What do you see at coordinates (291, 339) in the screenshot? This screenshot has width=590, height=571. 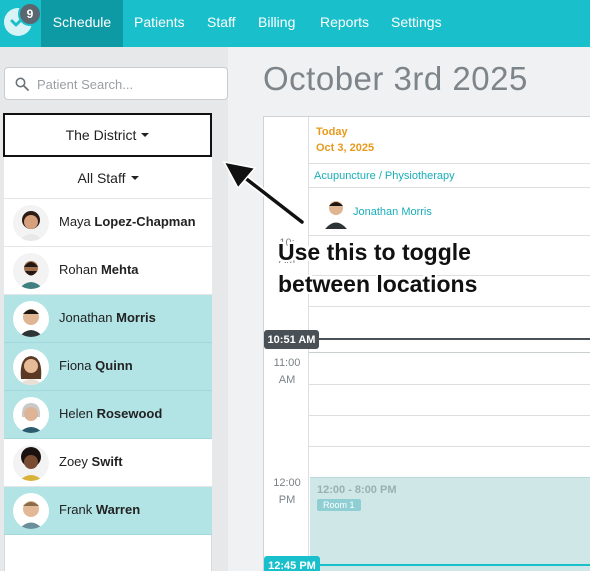 I see `current-time-badge: 10:51 AM` at bounding box center [291, 339].